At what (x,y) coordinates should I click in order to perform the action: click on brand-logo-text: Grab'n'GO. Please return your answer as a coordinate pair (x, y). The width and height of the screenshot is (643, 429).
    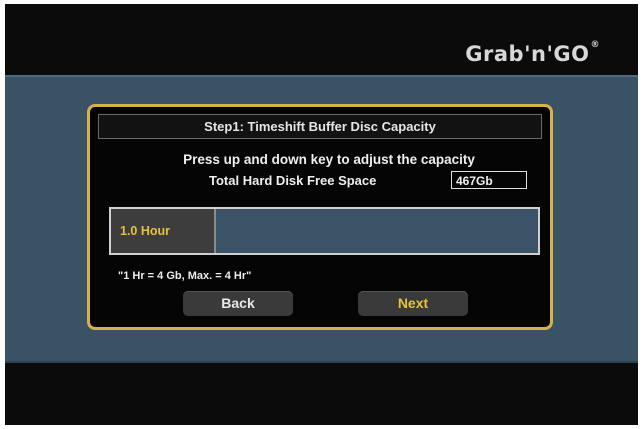
    Looking at the image, I should click on (527, 54).